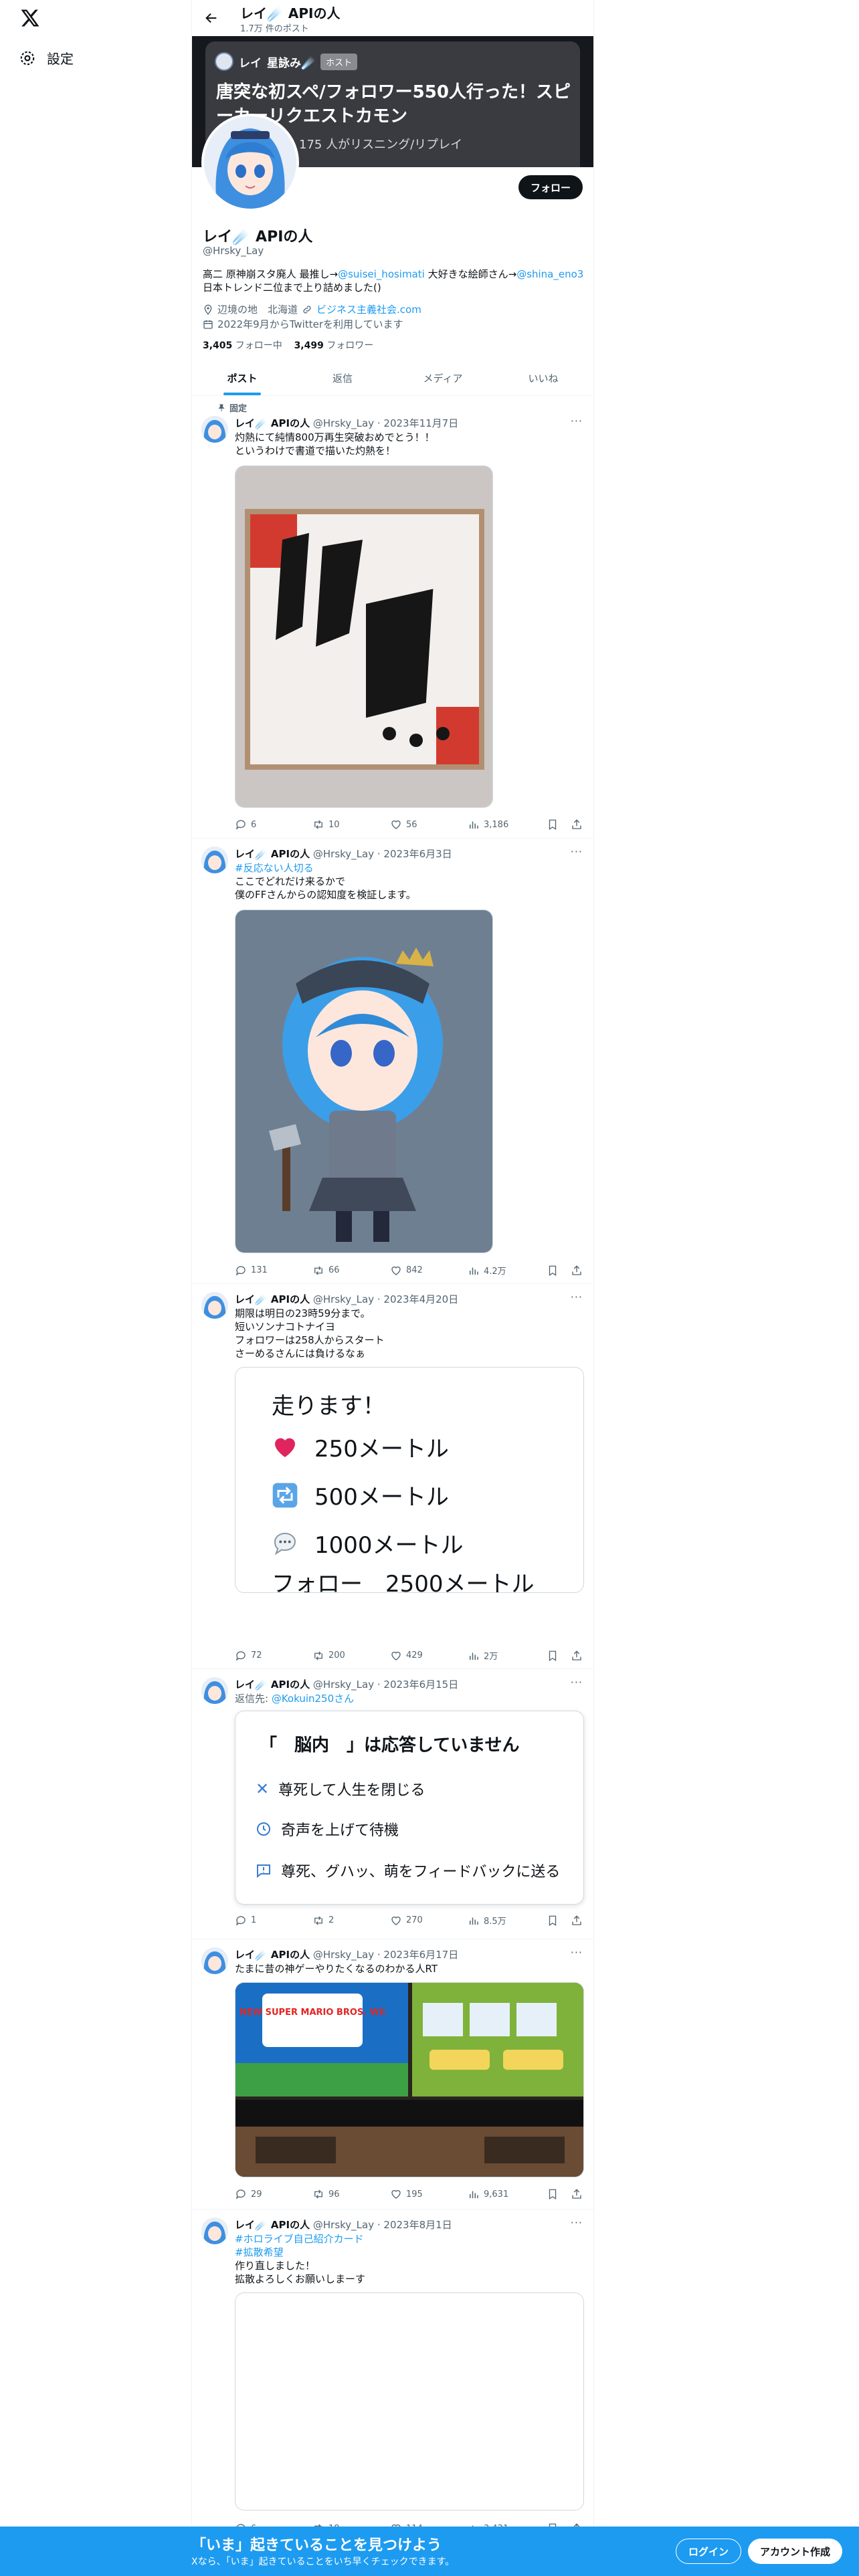 Image resolution: width=859 pixels, height=2576 pixels. I want to click on like-button: 270, so click(429, 1921).